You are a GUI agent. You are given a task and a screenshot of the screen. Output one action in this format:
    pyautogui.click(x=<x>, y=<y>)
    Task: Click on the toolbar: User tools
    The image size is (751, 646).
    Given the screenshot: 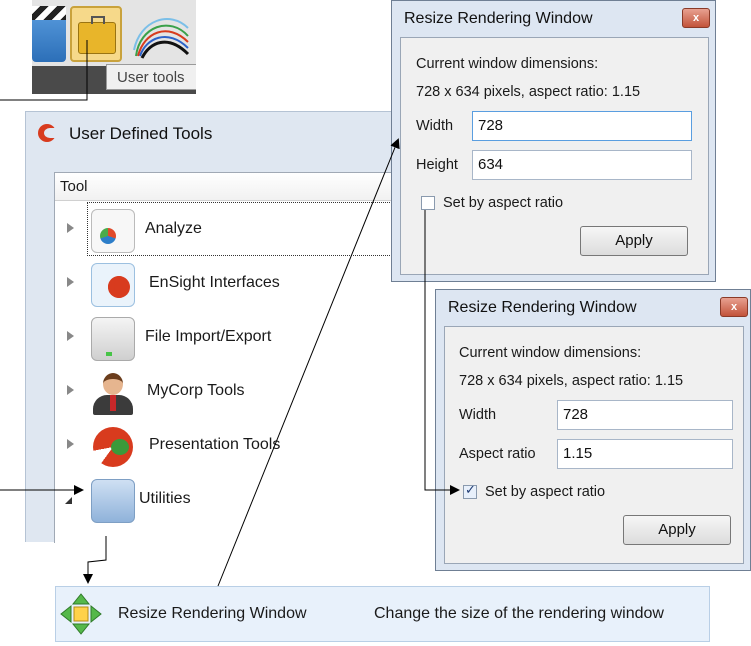 What is the action you would take?
    pyautogui.click(x=114, y=47)
    